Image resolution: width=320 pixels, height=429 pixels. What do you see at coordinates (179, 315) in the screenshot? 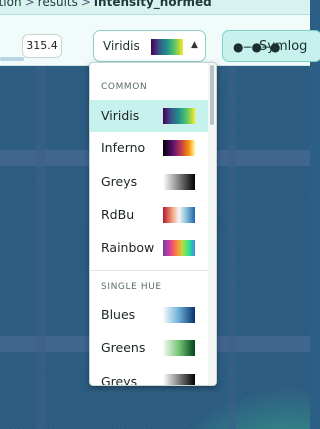
I see `blues-gradient-icon` at bounding box center [179, 315].